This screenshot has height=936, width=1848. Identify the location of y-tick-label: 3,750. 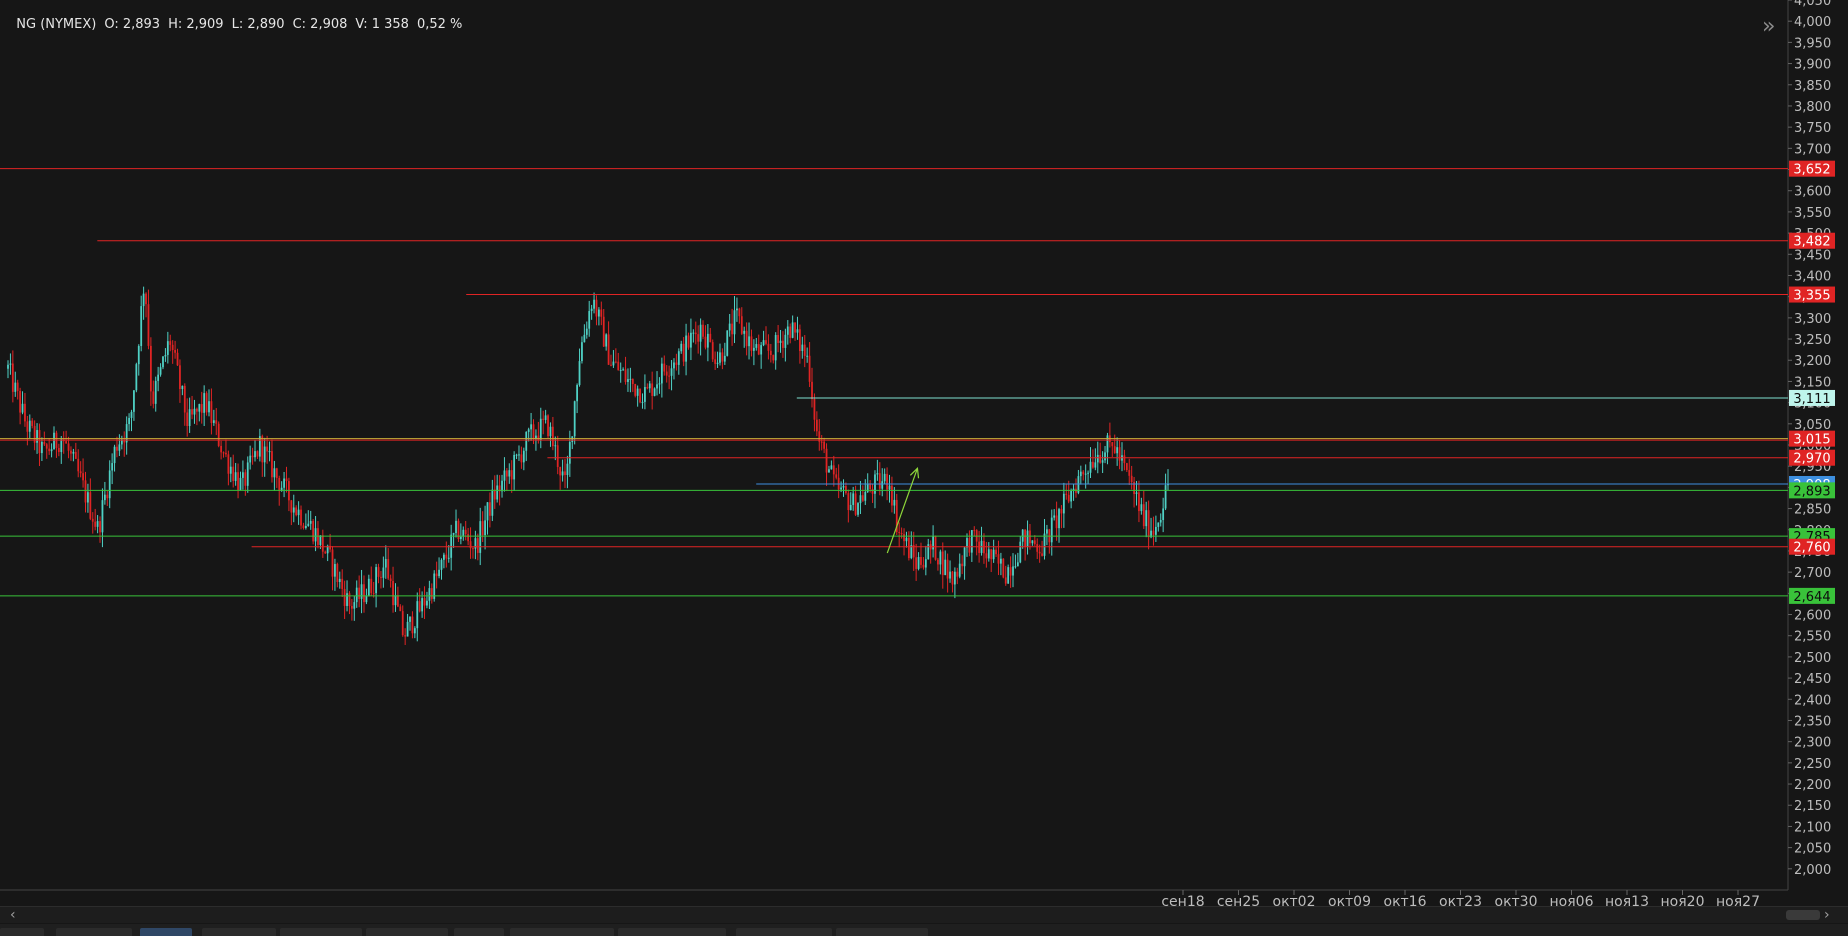
(1812, 128).